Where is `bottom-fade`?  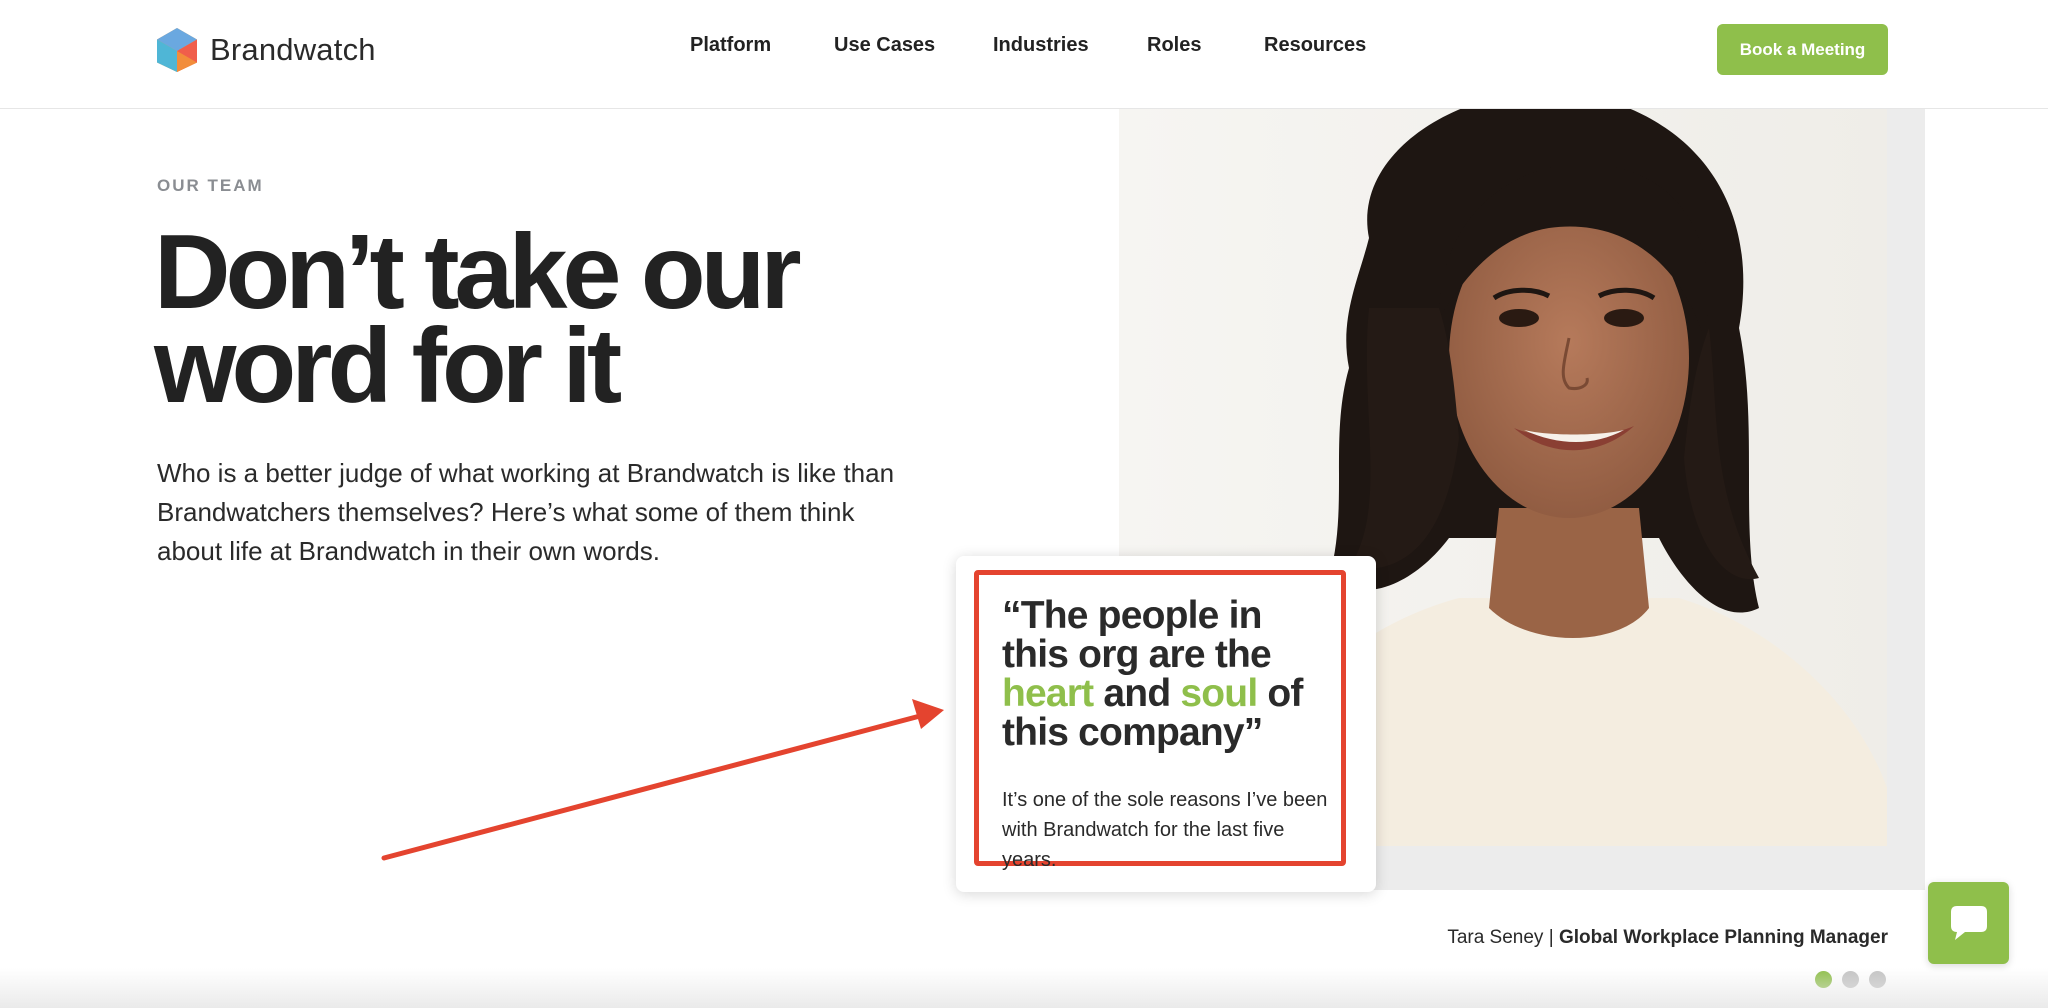 bottom-fade is located at coordinates (1024, 988).